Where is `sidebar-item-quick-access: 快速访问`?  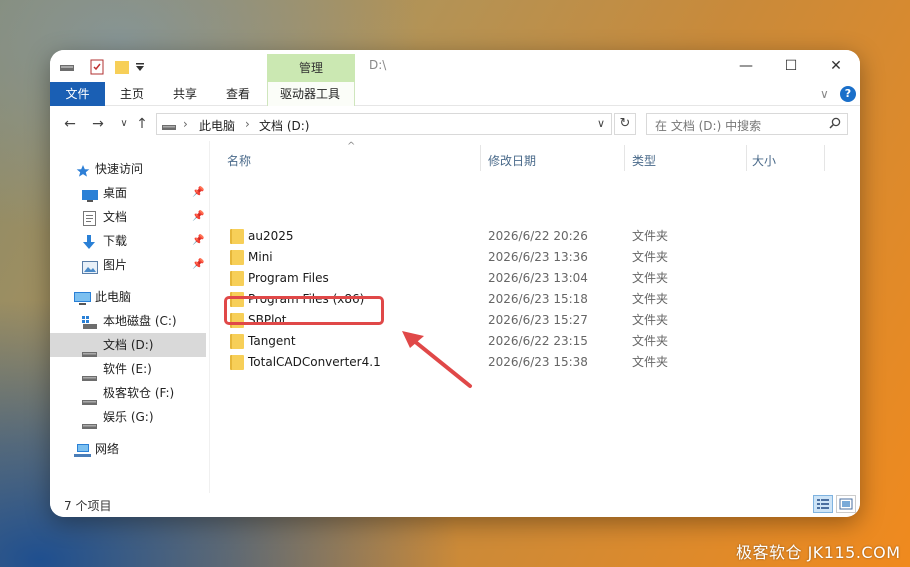
sidebar-item-quick-access: 快速访问 is located at coordinates (128, 169).